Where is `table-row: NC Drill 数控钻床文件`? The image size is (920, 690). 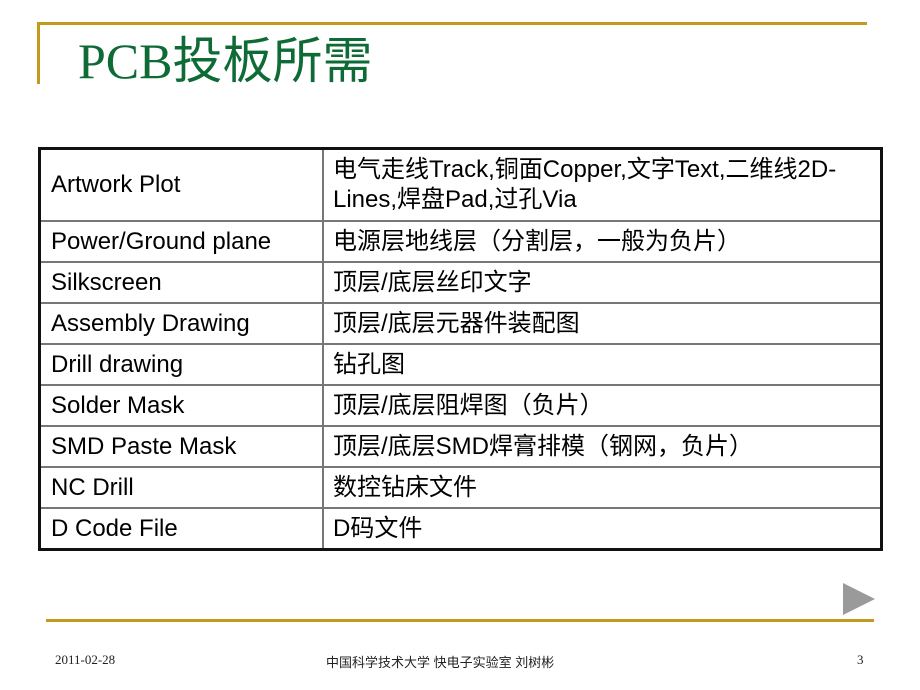 table-row: NC Drill 数控钻床文件 is located at coordinates (460, 487).